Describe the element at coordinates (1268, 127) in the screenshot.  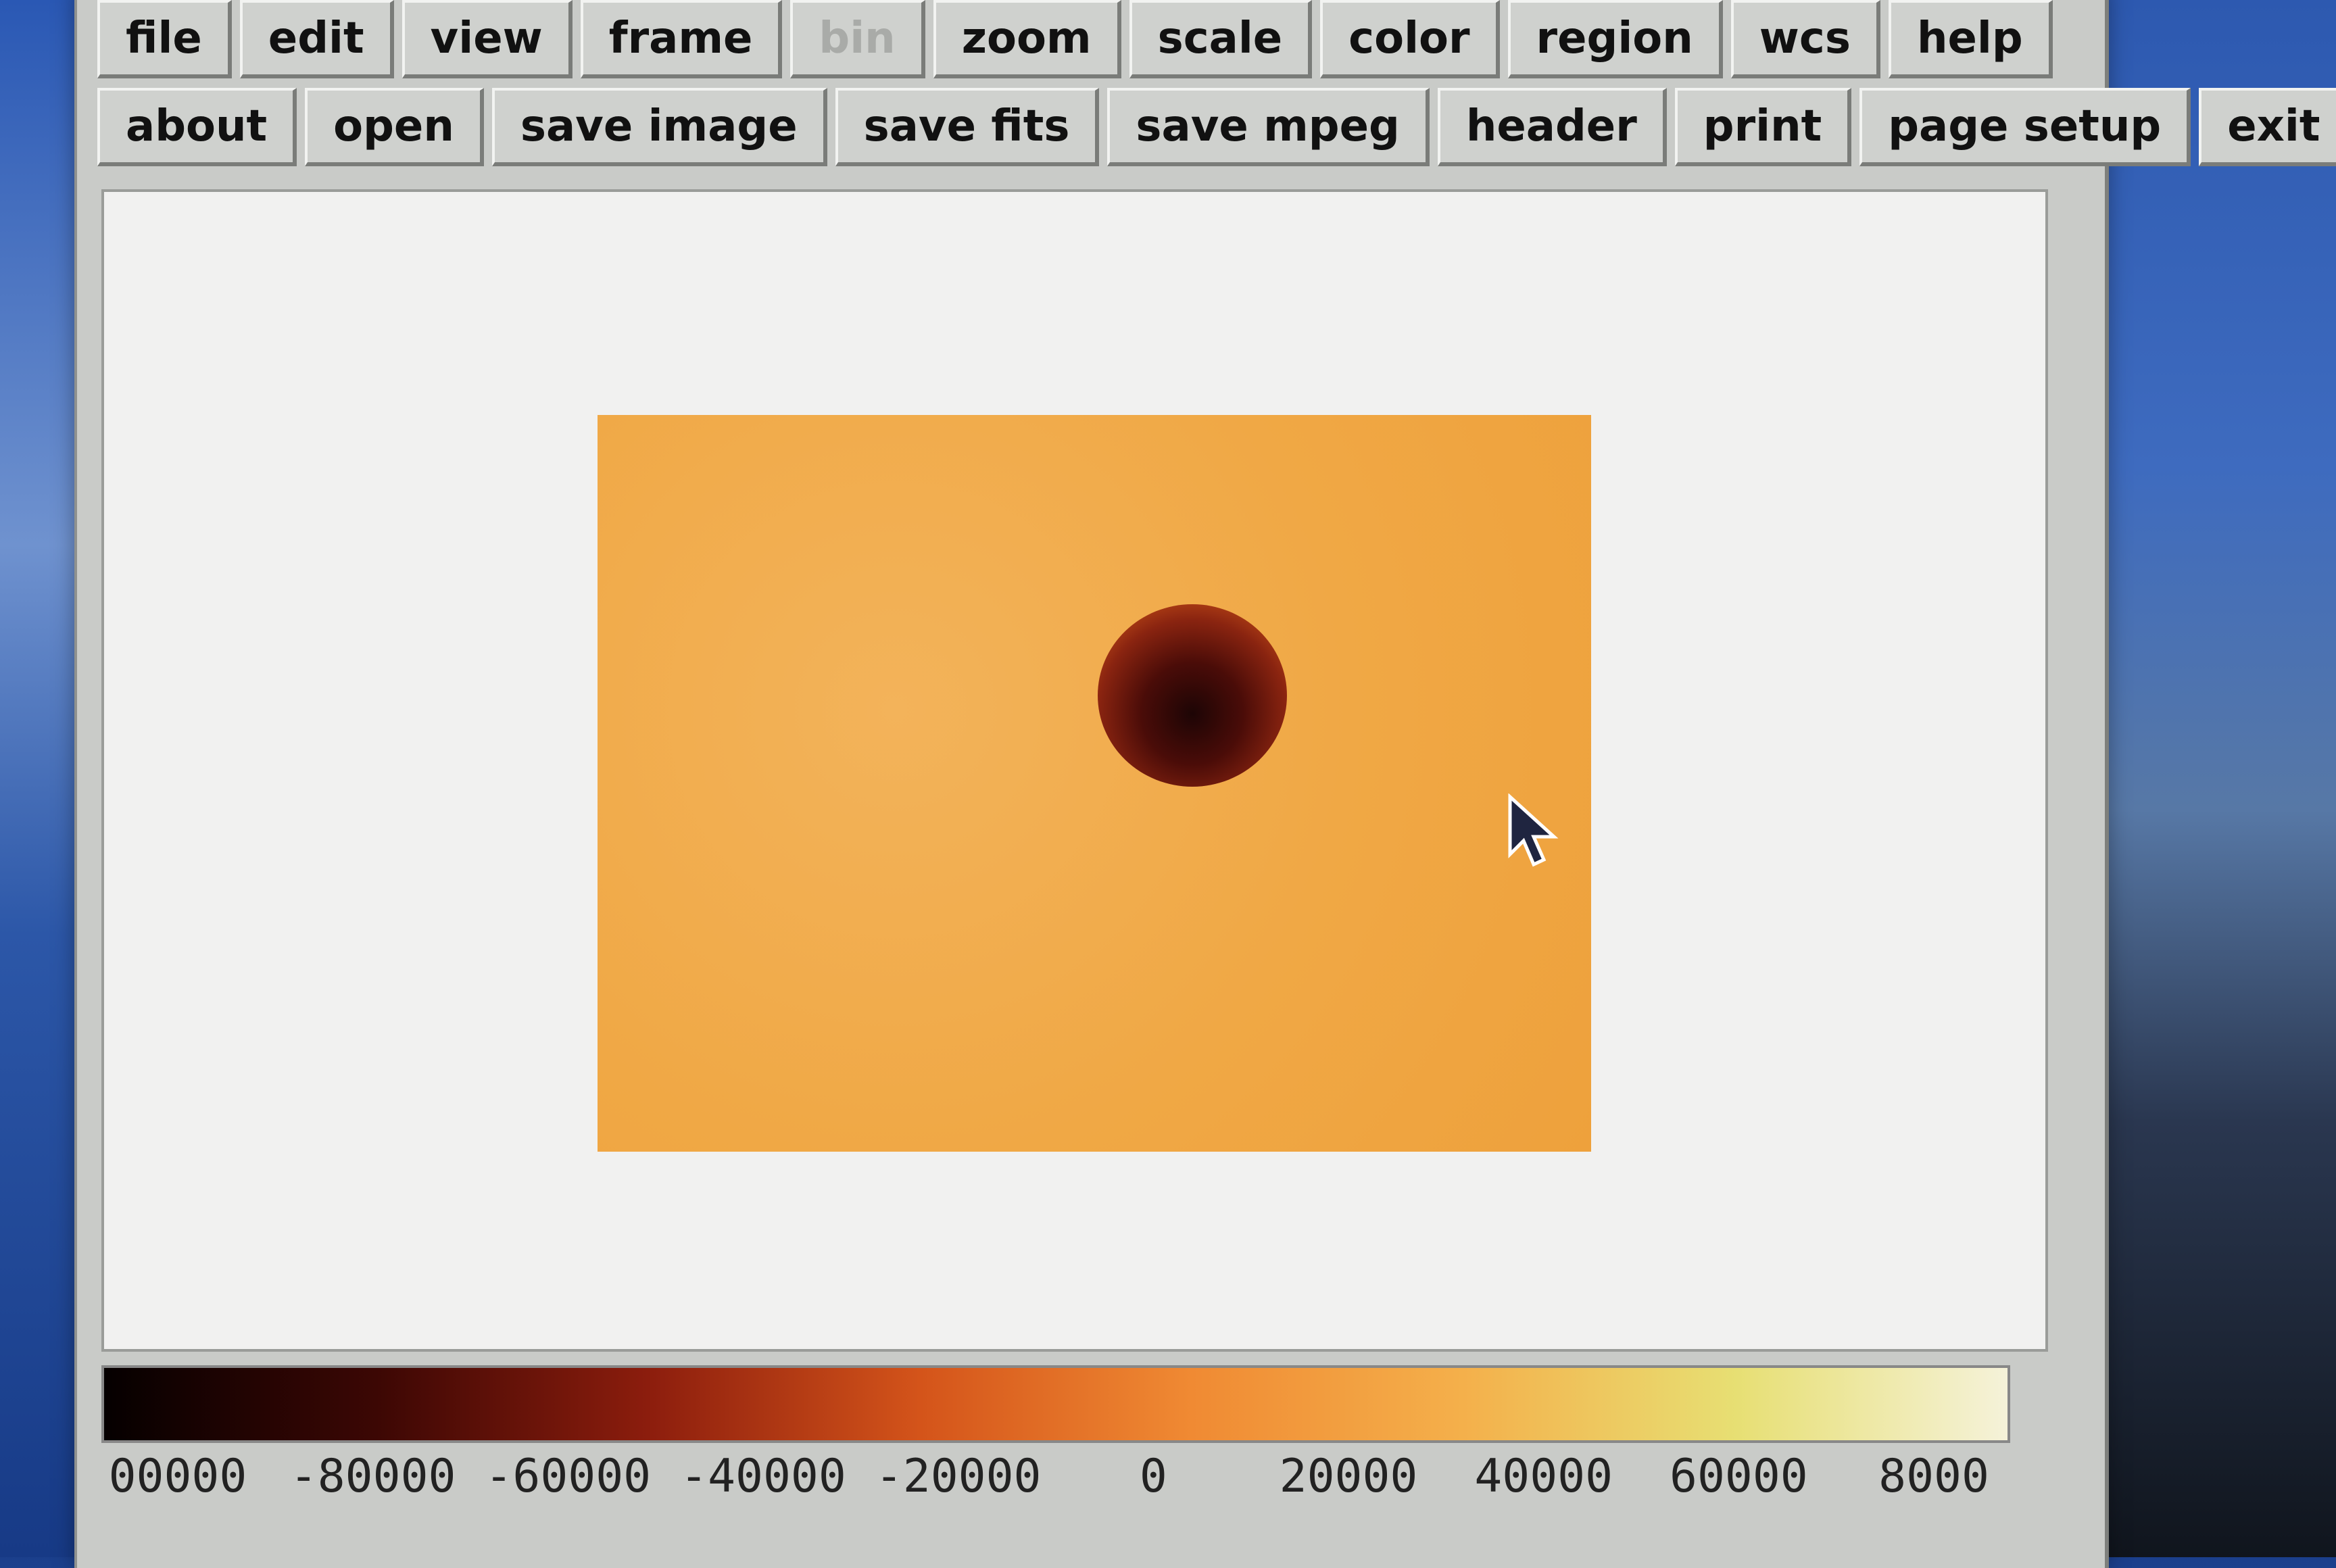
I see `save-mpeg-button: save mpeg` at that location.